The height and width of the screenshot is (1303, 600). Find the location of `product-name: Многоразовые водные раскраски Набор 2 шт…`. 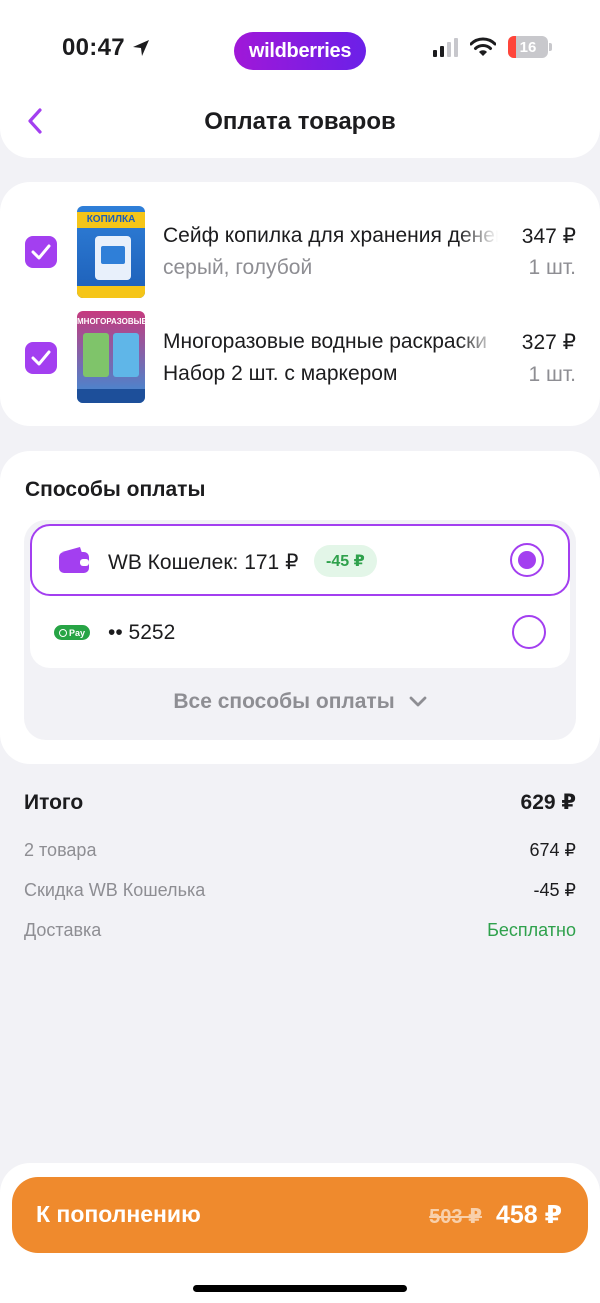

product-name: Многоразовые водные раскраски Набор 2 шт… is located at coordinates (330, 358).